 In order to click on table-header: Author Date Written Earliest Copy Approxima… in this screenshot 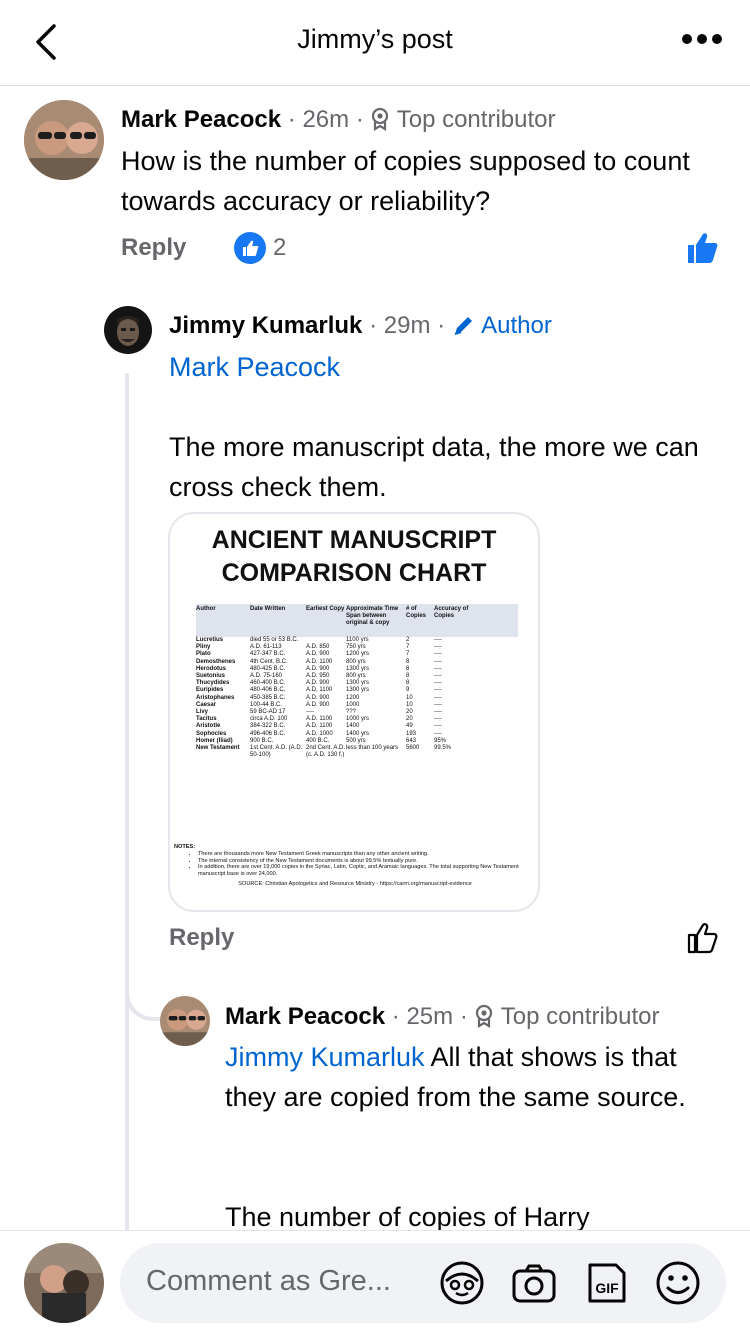, I will do `click(357, 620)`.